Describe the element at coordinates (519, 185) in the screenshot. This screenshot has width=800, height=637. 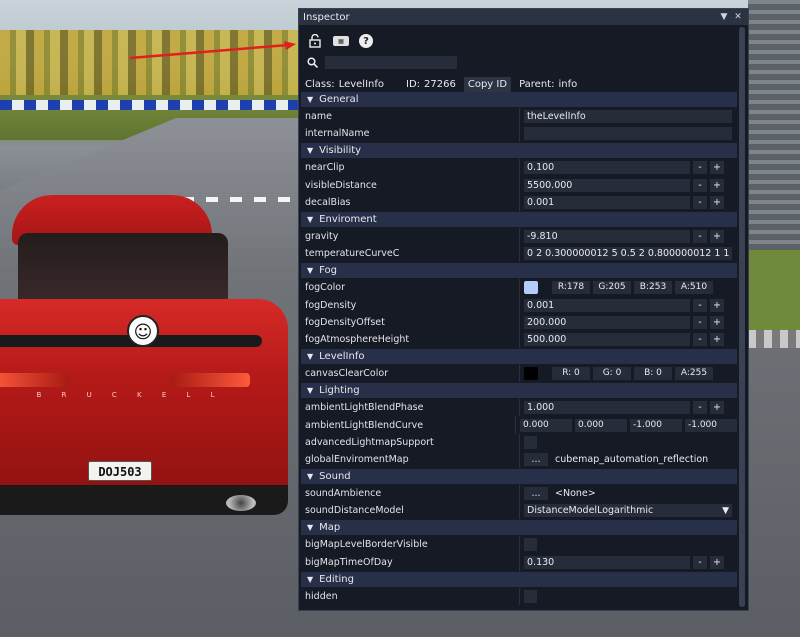
I see `property-row: visibleDistance 5500.000- +` at that location.